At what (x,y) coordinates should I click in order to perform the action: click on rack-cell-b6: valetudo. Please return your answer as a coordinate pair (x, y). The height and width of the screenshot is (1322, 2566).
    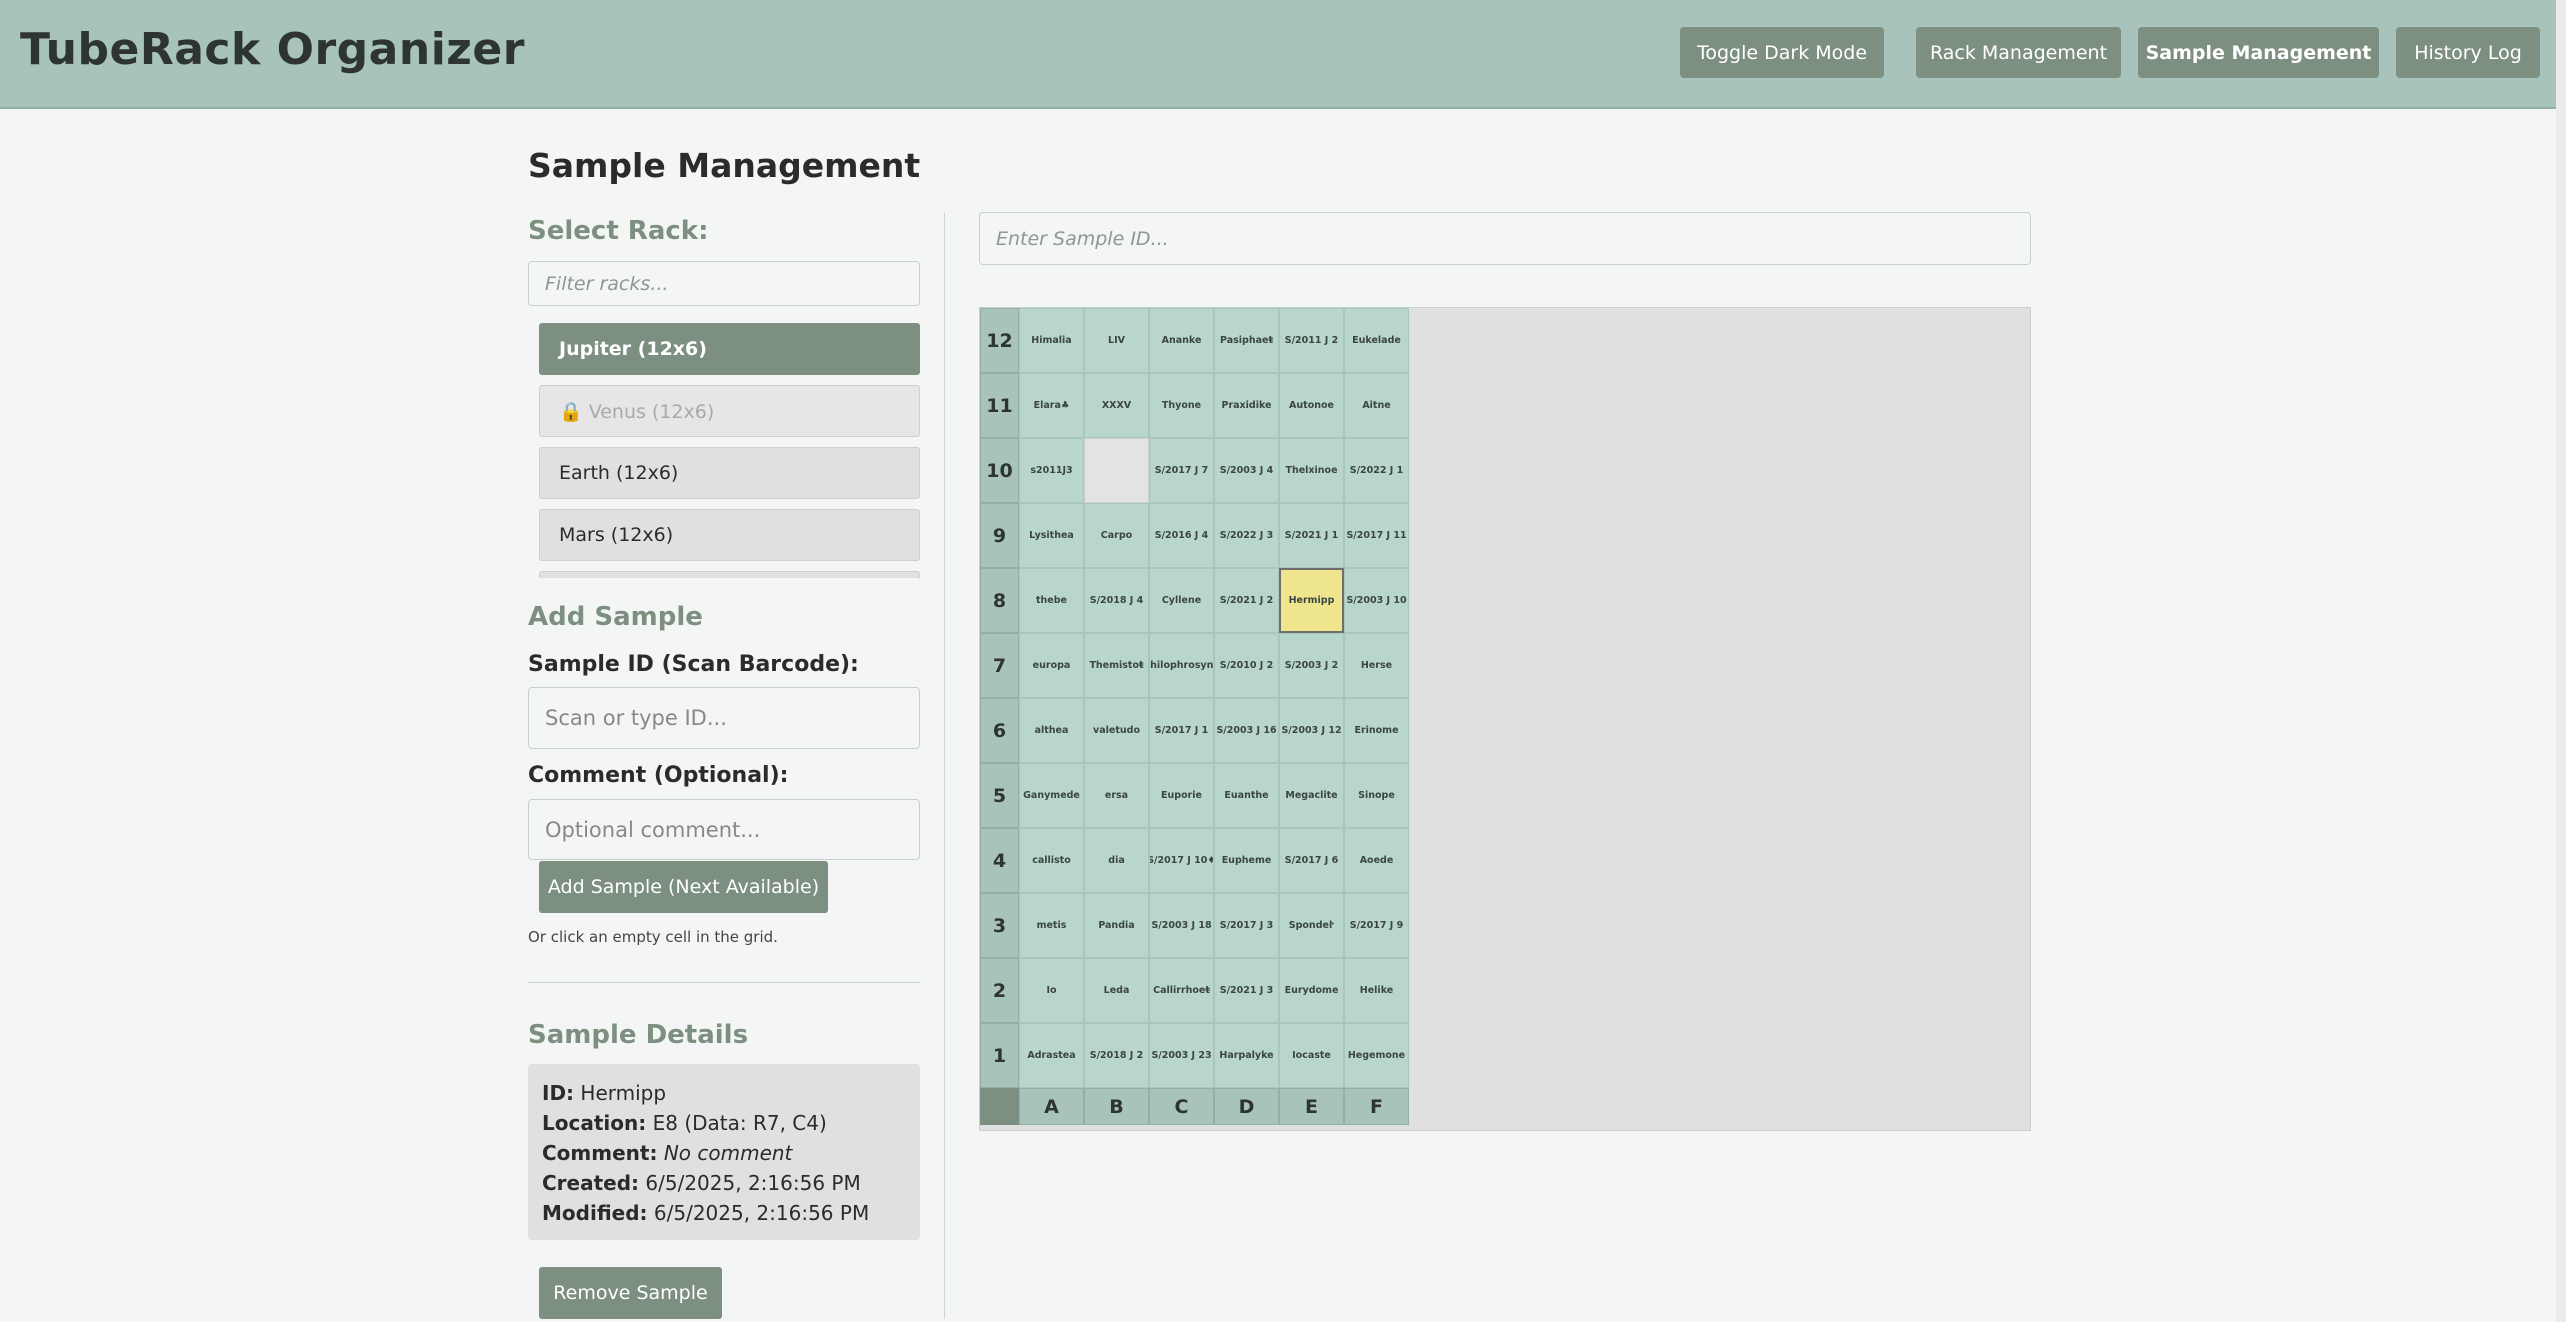
    Looking at the image, I should click on (1116, 730).